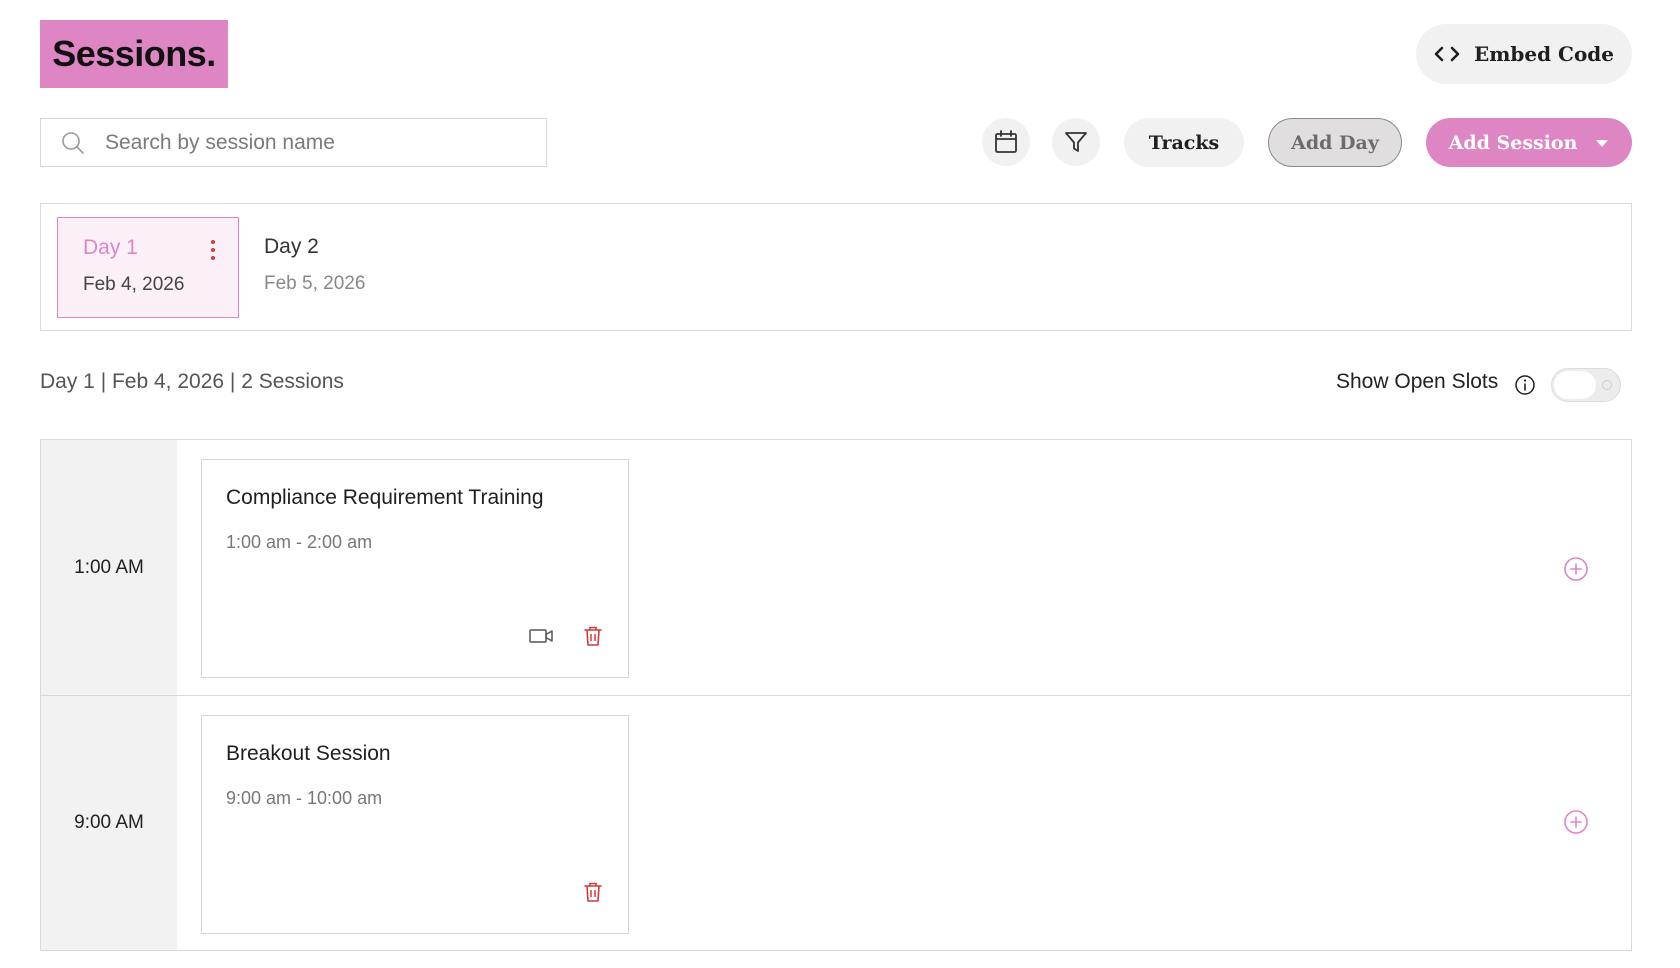  I want to click on add-session-label: Add Session, so click(1513, 142).